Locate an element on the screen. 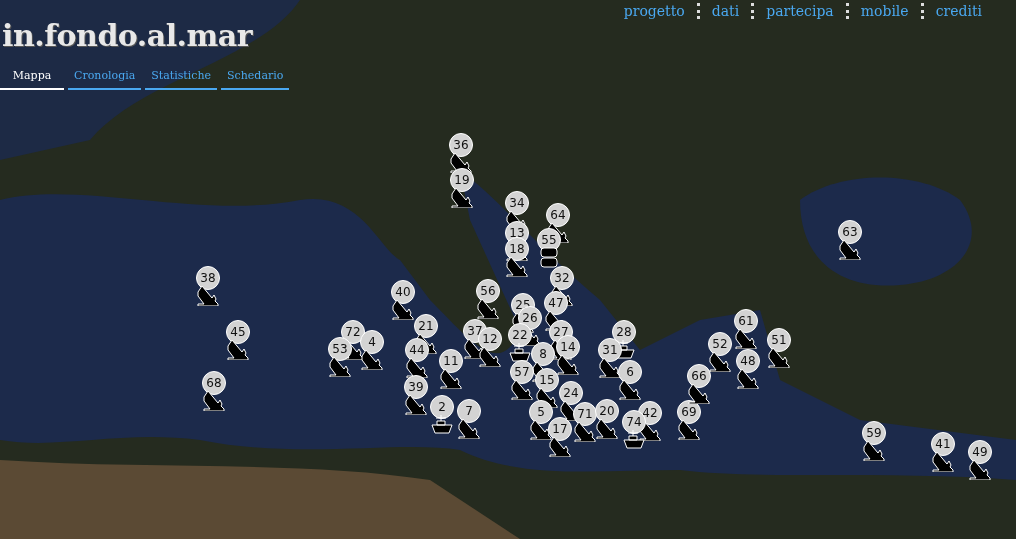 The image size is (1016, 539). nav-tab: Cronologia is located at coordinates (105, 77).